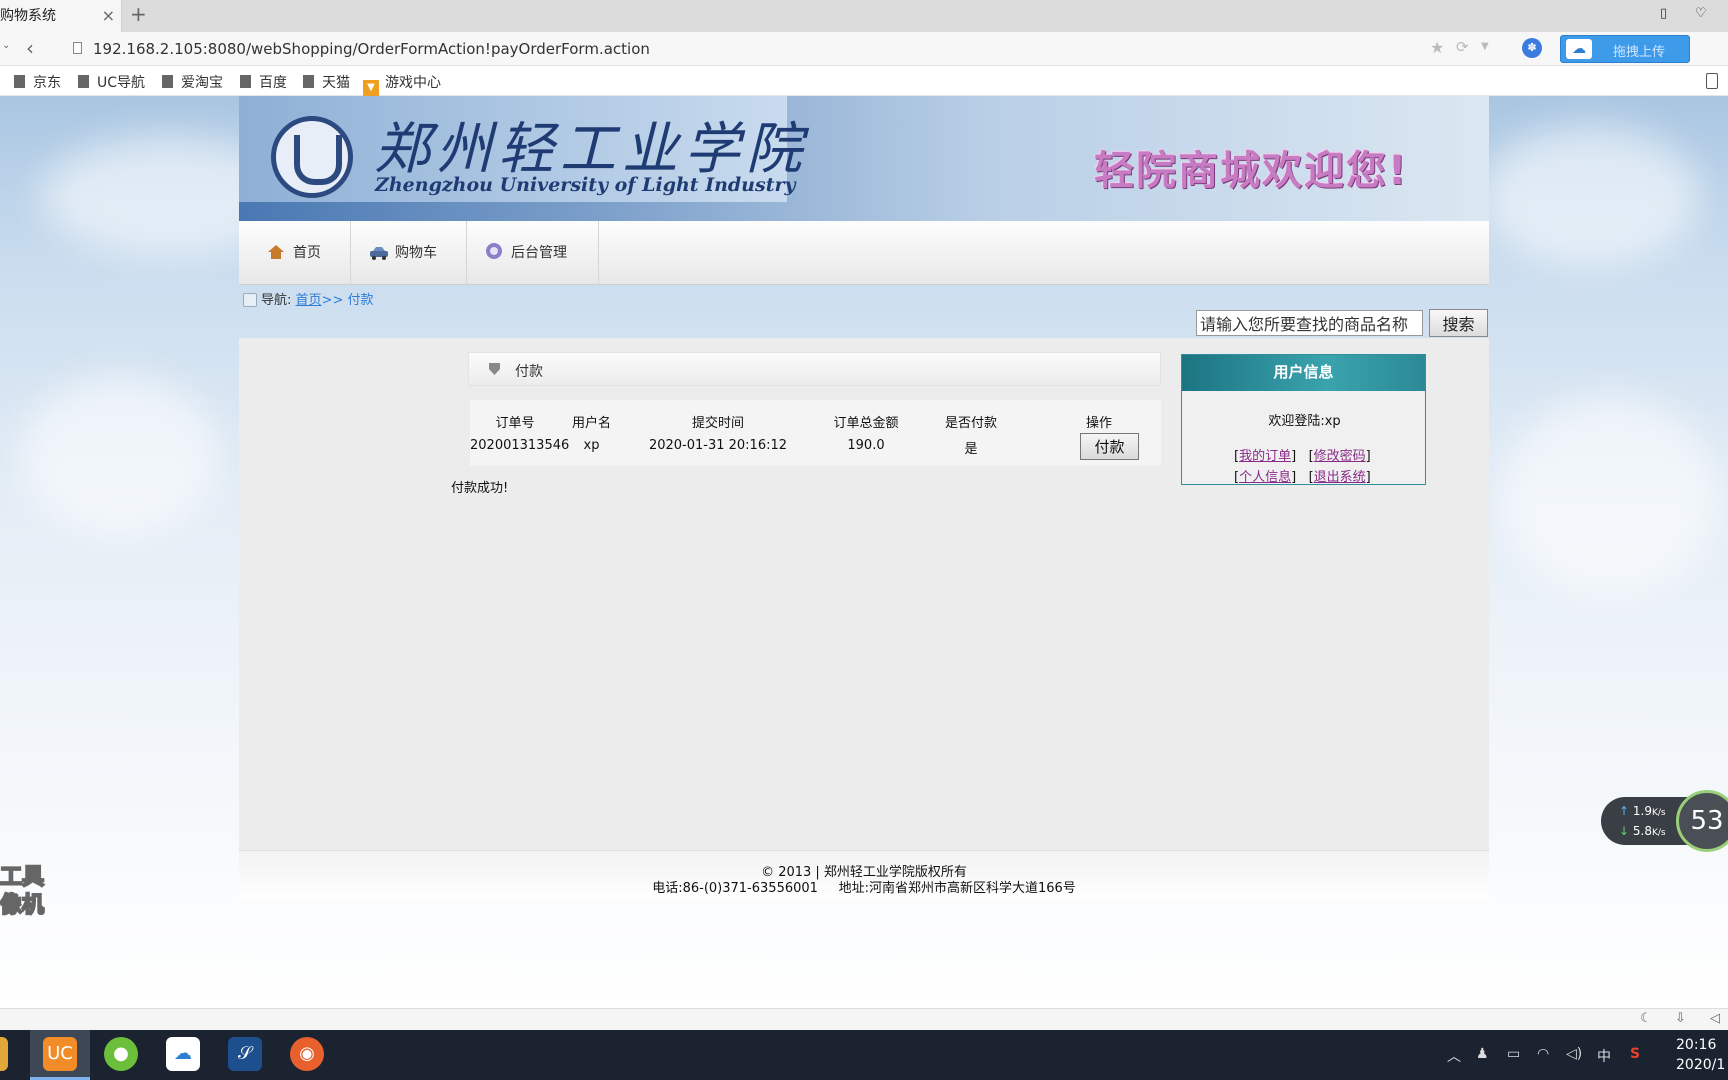 This screenshot has height=1080, width=1728. What do you see at coordinates (22, 891) in the screenshot?
I see `recorder-watermark: 工具 像机` at bounding box center [22, 891].